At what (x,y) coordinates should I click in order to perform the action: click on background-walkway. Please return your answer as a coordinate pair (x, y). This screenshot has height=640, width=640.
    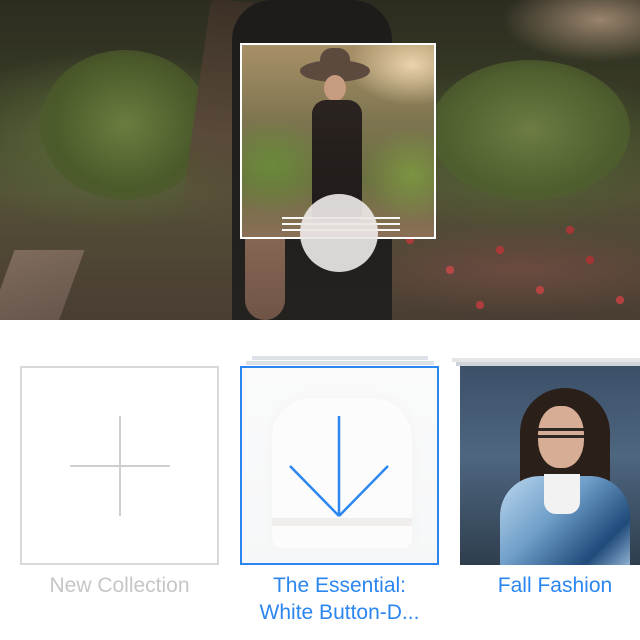
    Looking at the image, I should click on (42, 285).